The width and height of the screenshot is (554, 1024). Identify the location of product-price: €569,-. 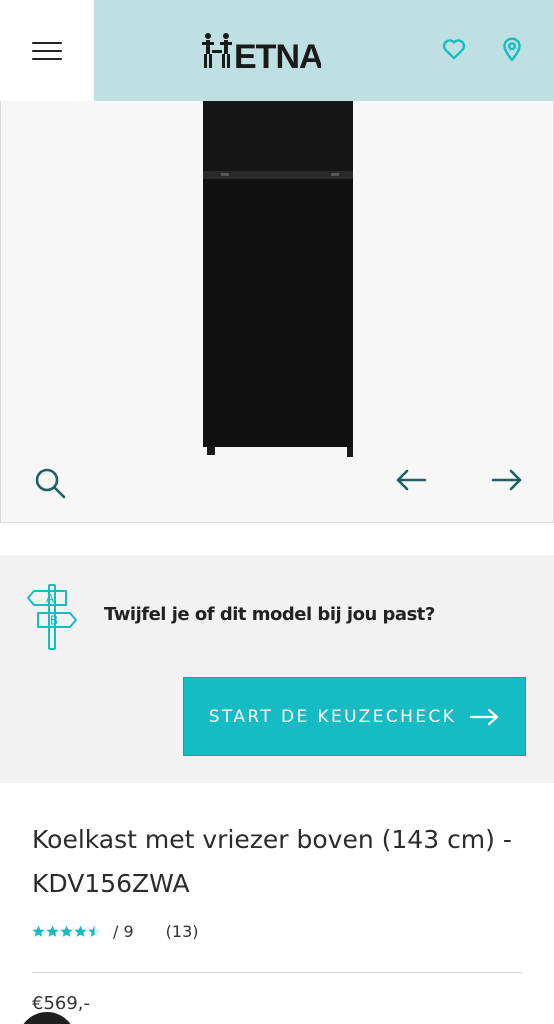
(61, 1003).